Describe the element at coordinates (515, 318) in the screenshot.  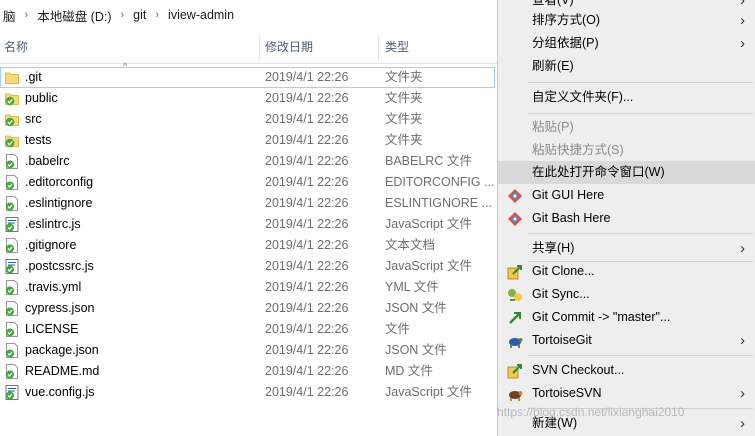
I see `git-commit-icon` at that location.